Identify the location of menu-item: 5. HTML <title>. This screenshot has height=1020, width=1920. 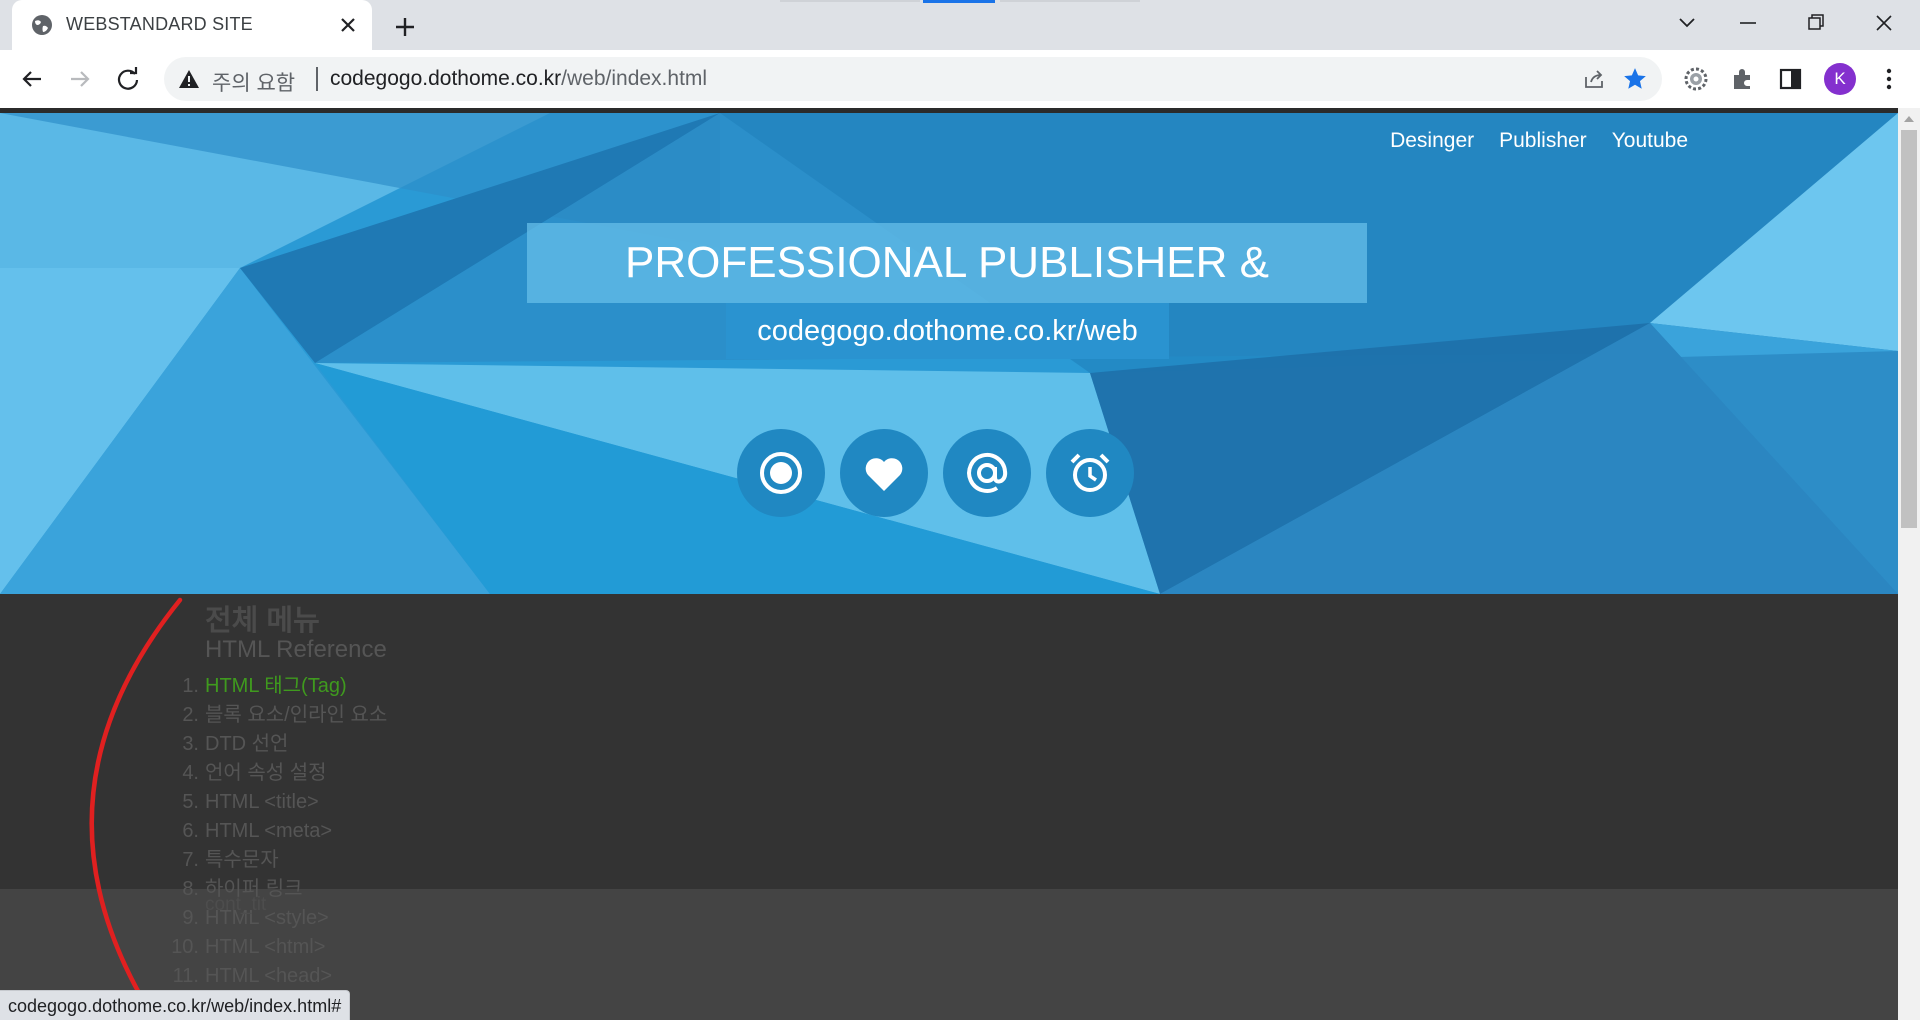
(284, 802).